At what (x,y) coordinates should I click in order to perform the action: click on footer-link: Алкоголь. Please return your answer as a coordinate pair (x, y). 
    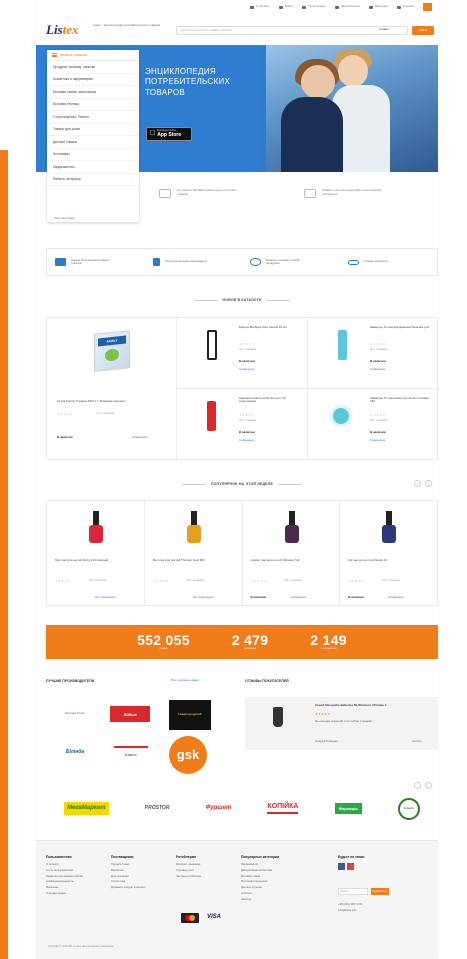
    Looking at the image, I should click on (271, 893).